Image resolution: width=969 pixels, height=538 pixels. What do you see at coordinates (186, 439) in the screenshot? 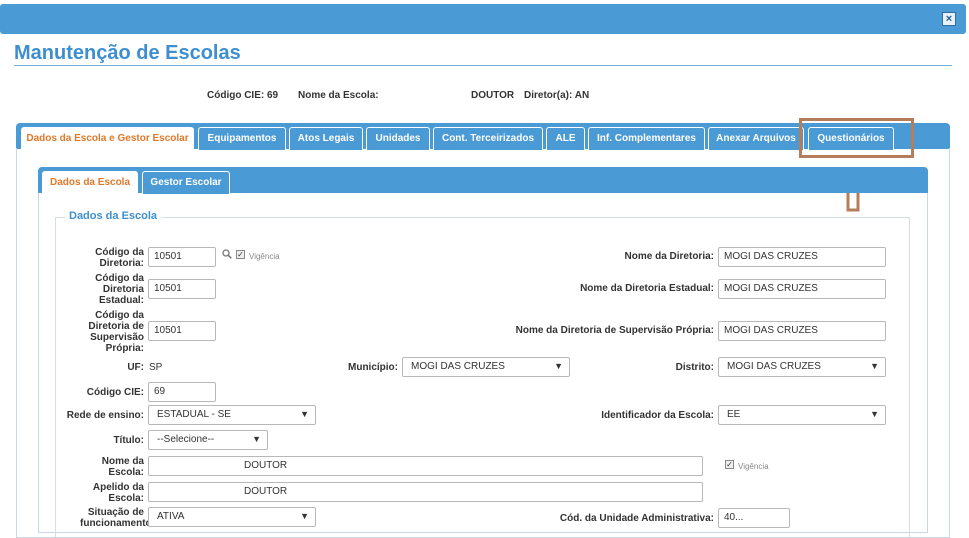
I see `titulo-value: --Selecione--` at bounding box center [186, 439].